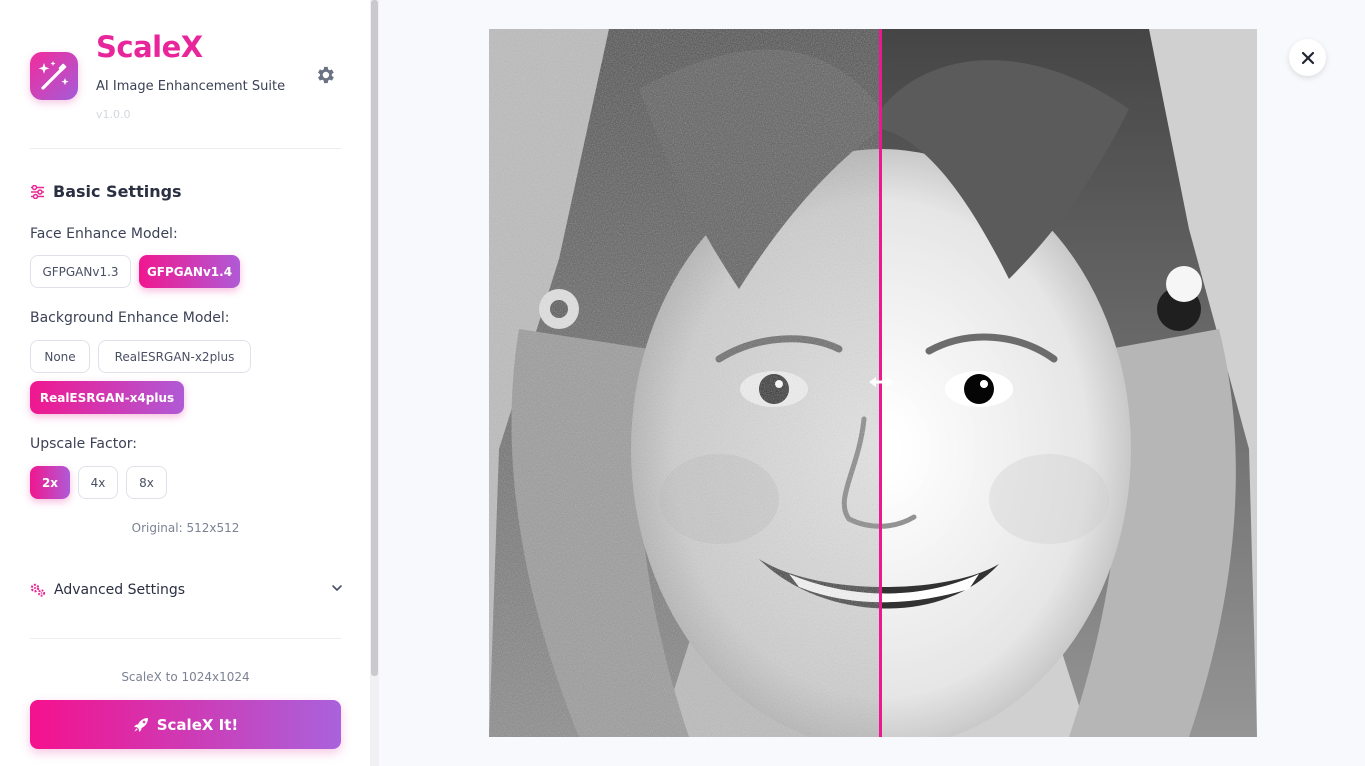 This screenshot has height=766, width=1365. I want to click on close-icon, so click(1307, 57).